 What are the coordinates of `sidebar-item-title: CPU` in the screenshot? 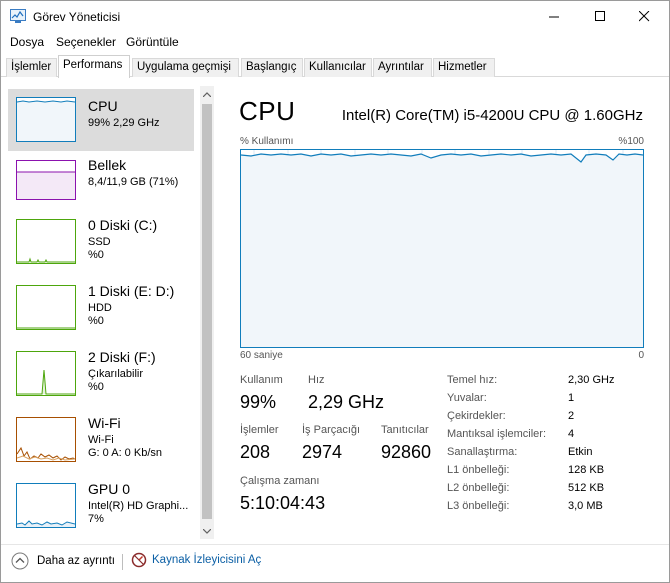 It's located at (103, 106).